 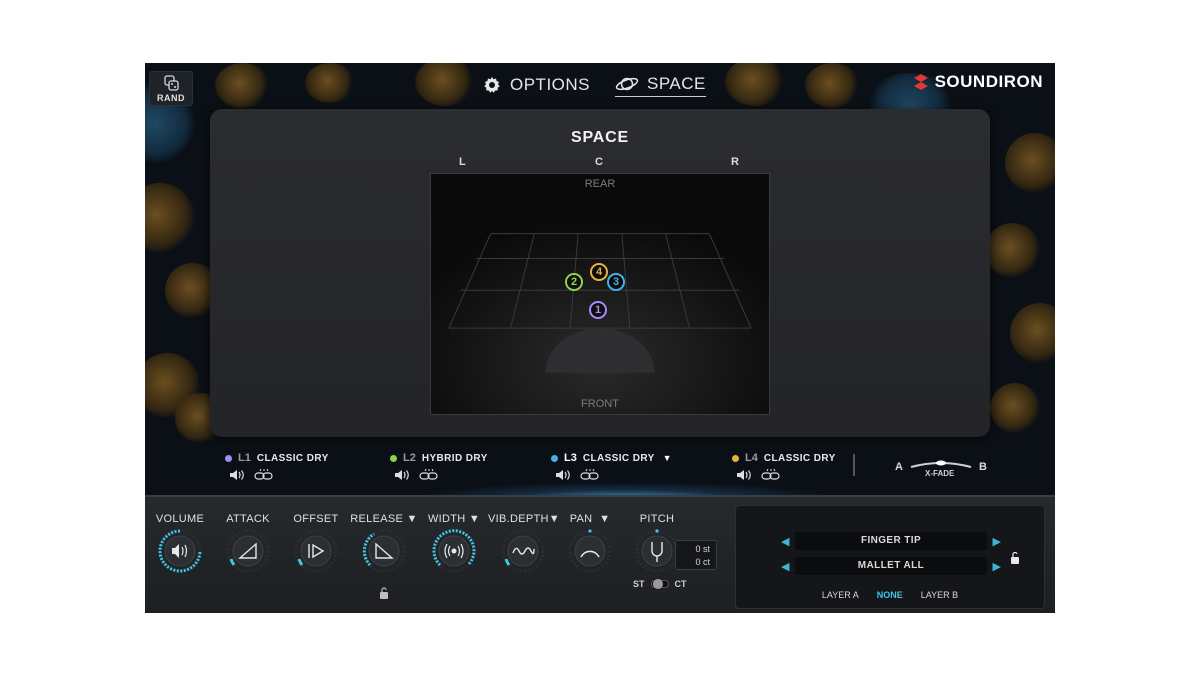 What do you see at coordinates (454, 551) in the screenshot?
I see `width-knob` at bounding box center [454, 551].